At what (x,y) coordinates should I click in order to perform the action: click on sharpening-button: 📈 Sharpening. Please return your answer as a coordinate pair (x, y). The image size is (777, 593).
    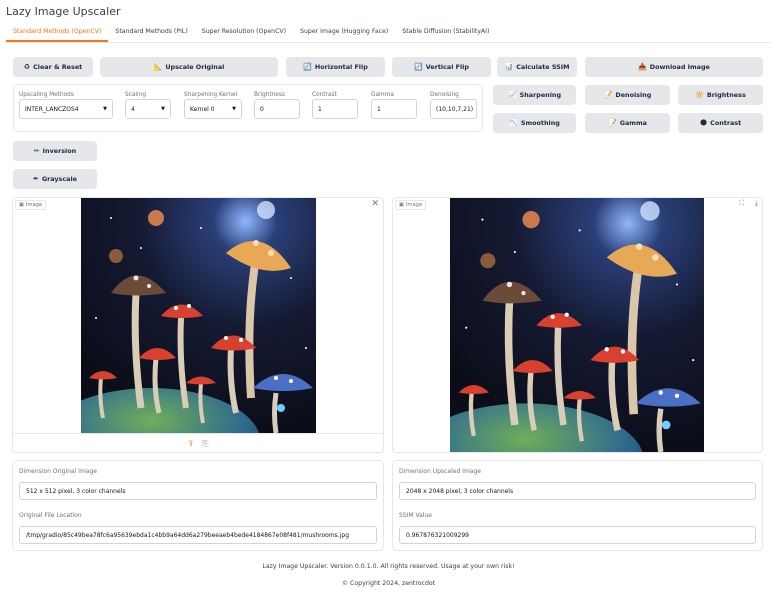
    Looking at the image, I should click on (534, 95).